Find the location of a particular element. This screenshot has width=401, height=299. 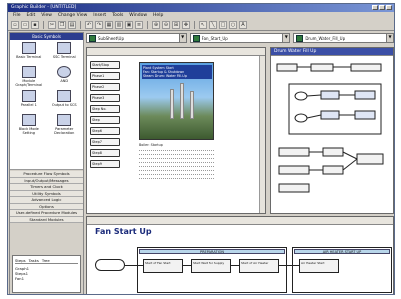

step-button: Step8 is located at coordinates (105, 153).